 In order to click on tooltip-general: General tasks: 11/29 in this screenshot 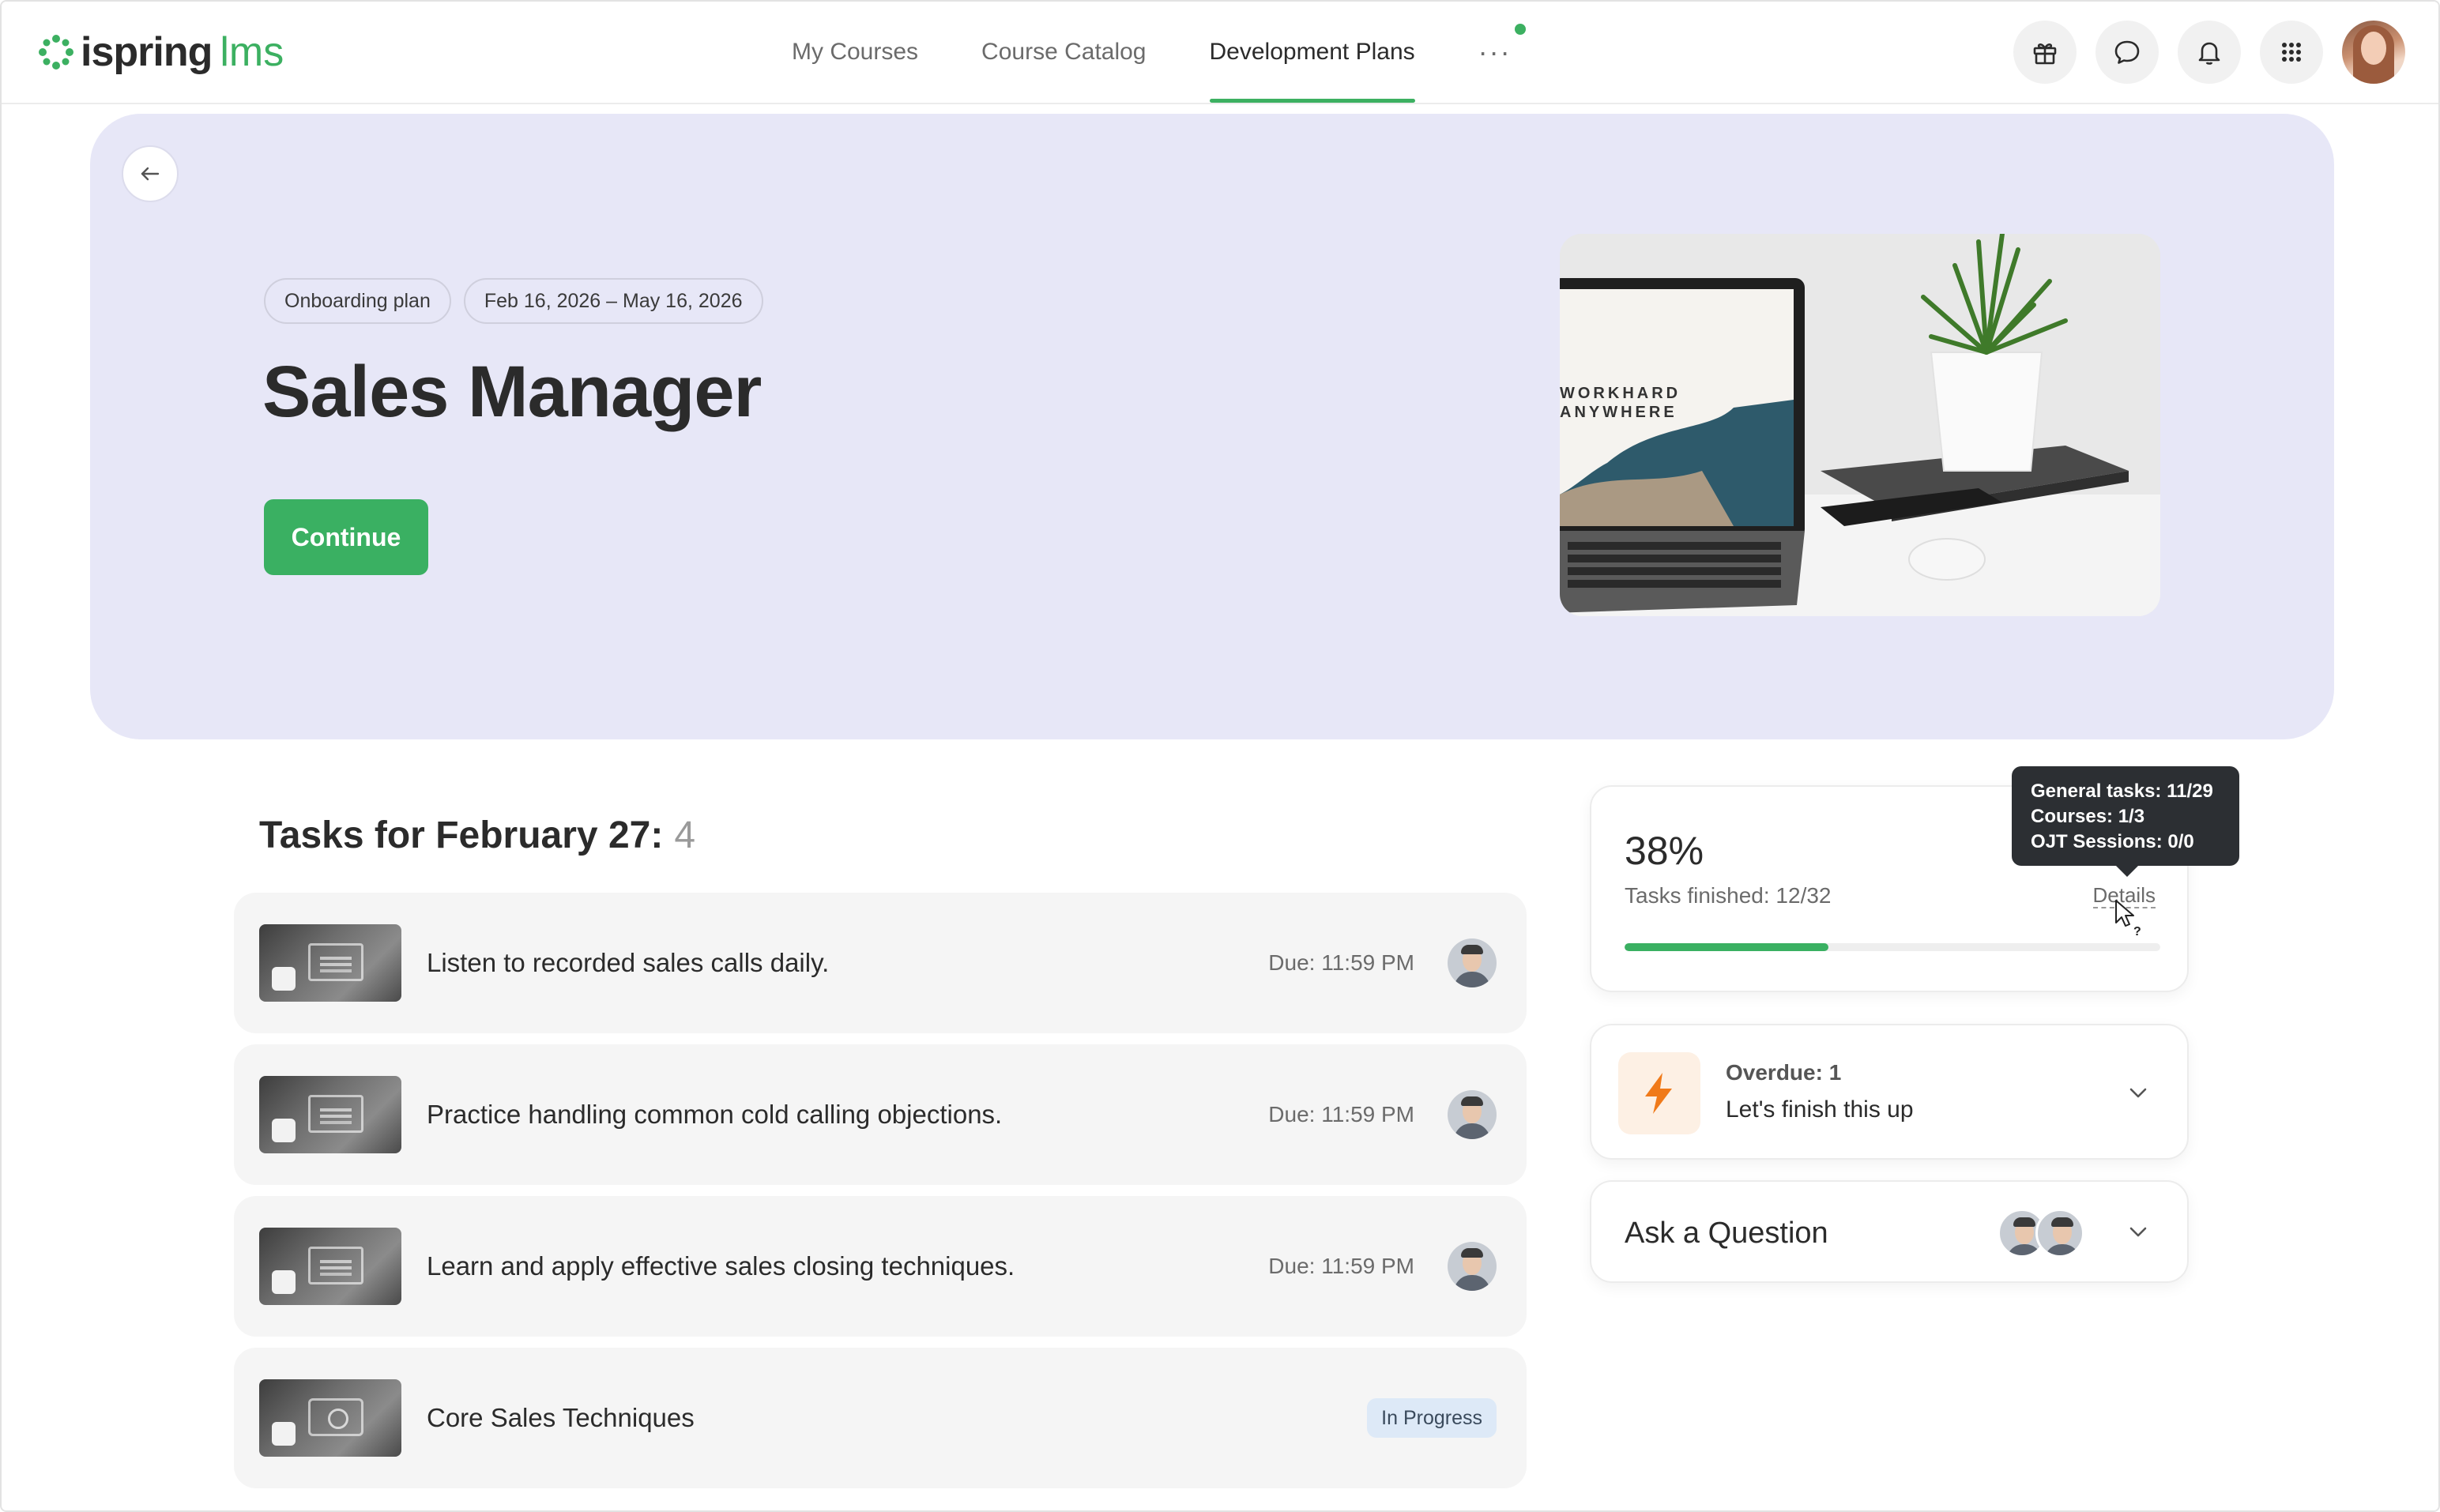, I will do `click(2122, 791)`.